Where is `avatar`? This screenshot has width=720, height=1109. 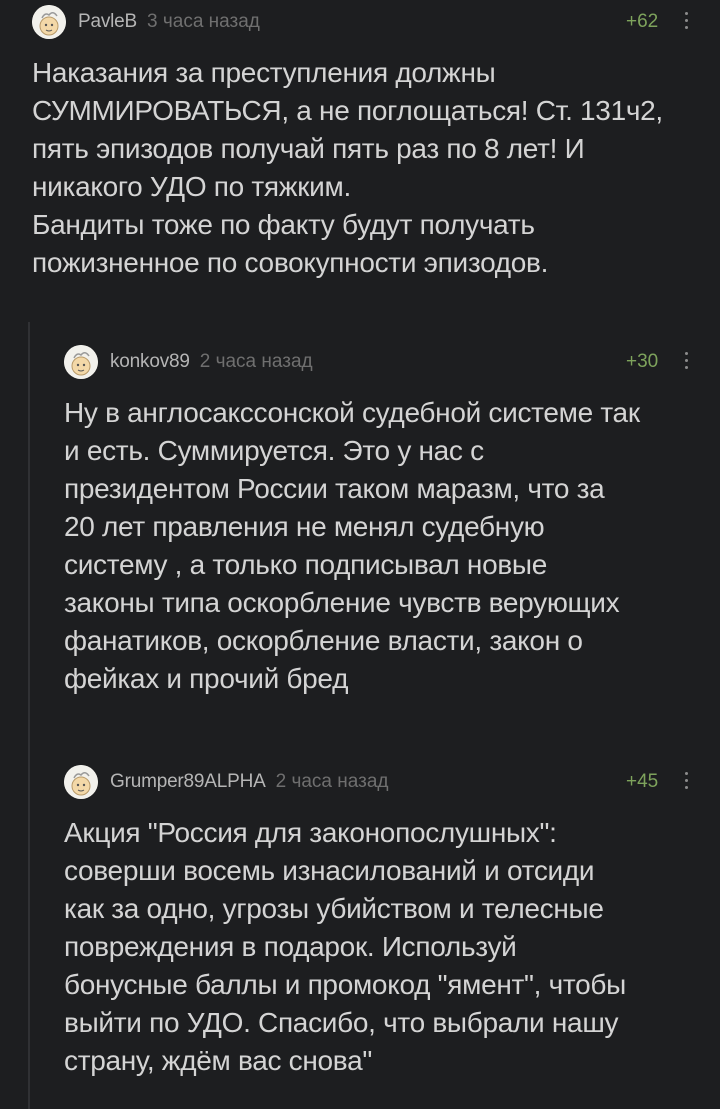 avatar is located at coordinates (81, 782).